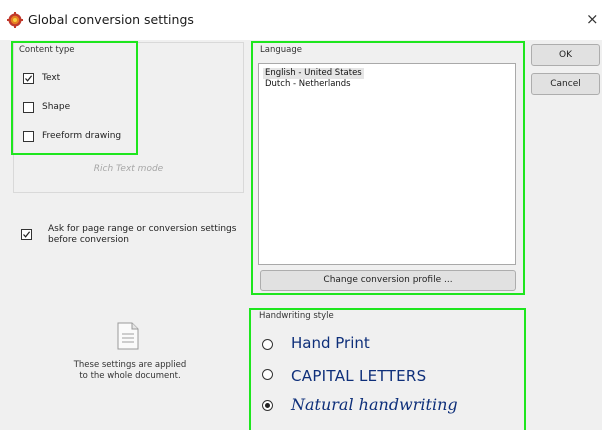  Describe the element at coordinates (358, 376) in the screenshot. I see `capital-letters-label: CAPITAL LETTERS` at that location.